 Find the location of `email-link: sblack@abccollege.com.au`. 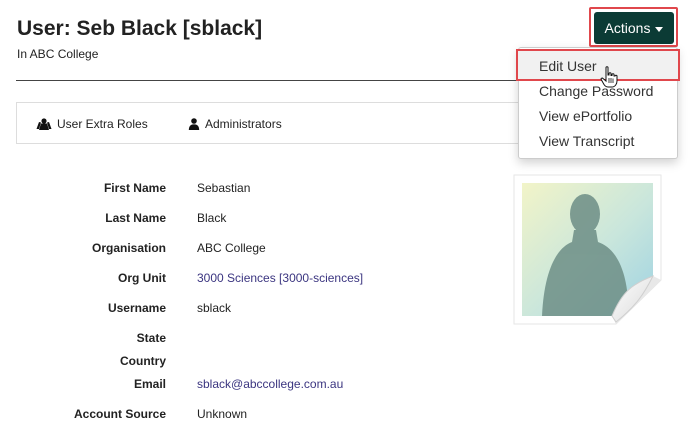

email-link: sblack@abccollege.com.au is located at coordinates (270, 384).